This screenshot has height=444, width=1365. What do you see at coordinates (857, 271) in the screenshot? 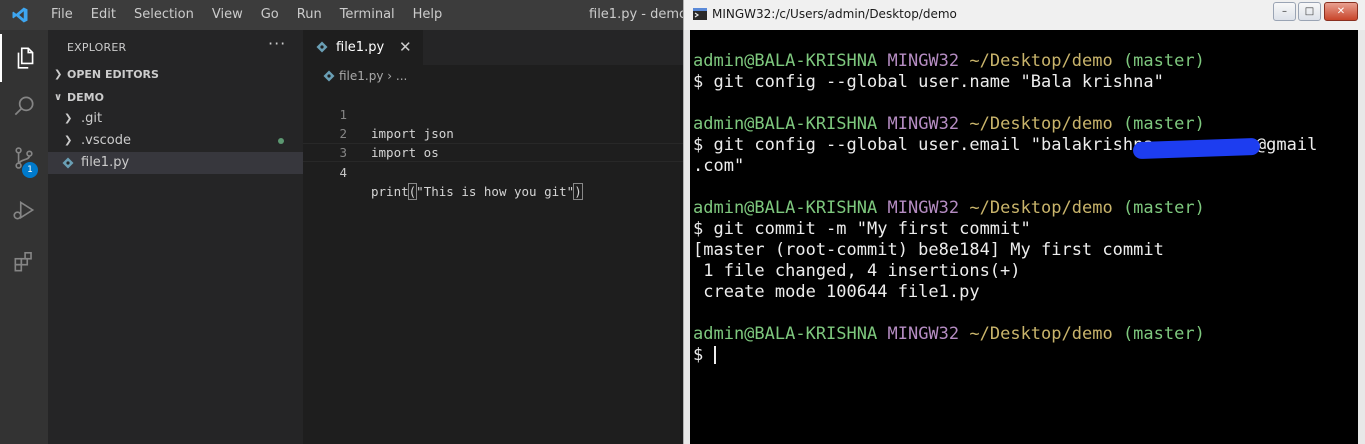
I see `output-line: 1 file changed, 4 insertions(+)` at bounding box center [857, 271].